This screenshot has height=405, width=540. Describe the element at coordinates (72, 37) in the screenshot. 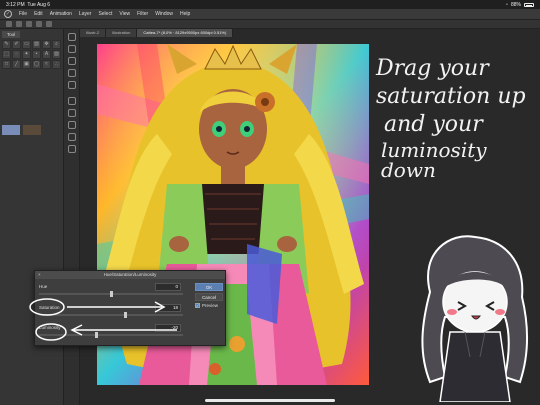

I see `navigator-icon` at that location.